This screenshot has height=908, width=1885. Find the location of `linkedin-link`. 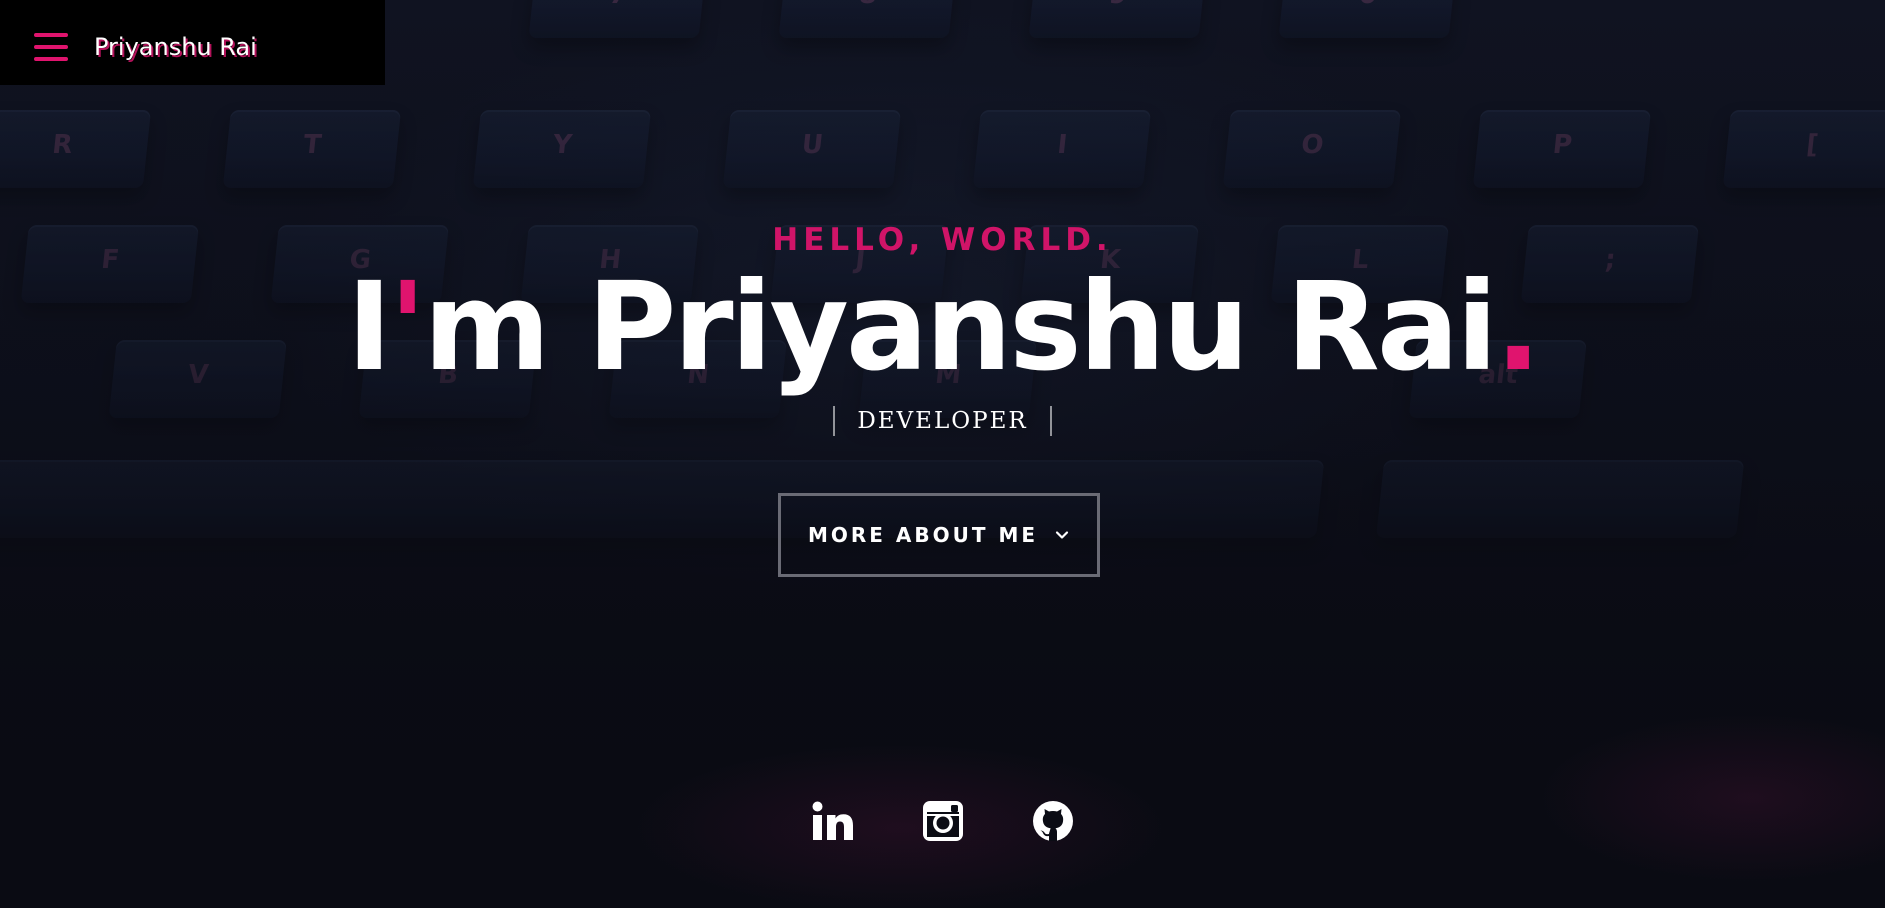

linkedin-link is located at coordinates (833, 821).